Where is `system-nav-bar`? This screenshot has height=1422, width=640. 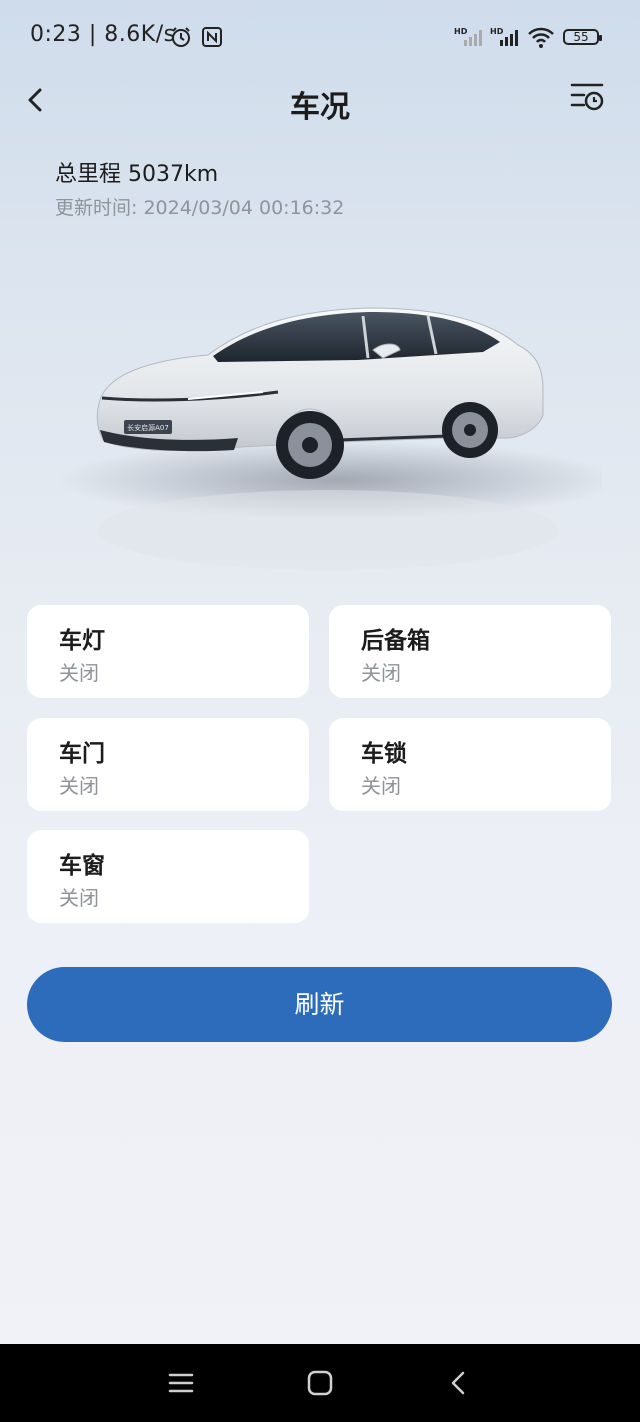 system-nav-bar is located at coordinates (320, 1383).